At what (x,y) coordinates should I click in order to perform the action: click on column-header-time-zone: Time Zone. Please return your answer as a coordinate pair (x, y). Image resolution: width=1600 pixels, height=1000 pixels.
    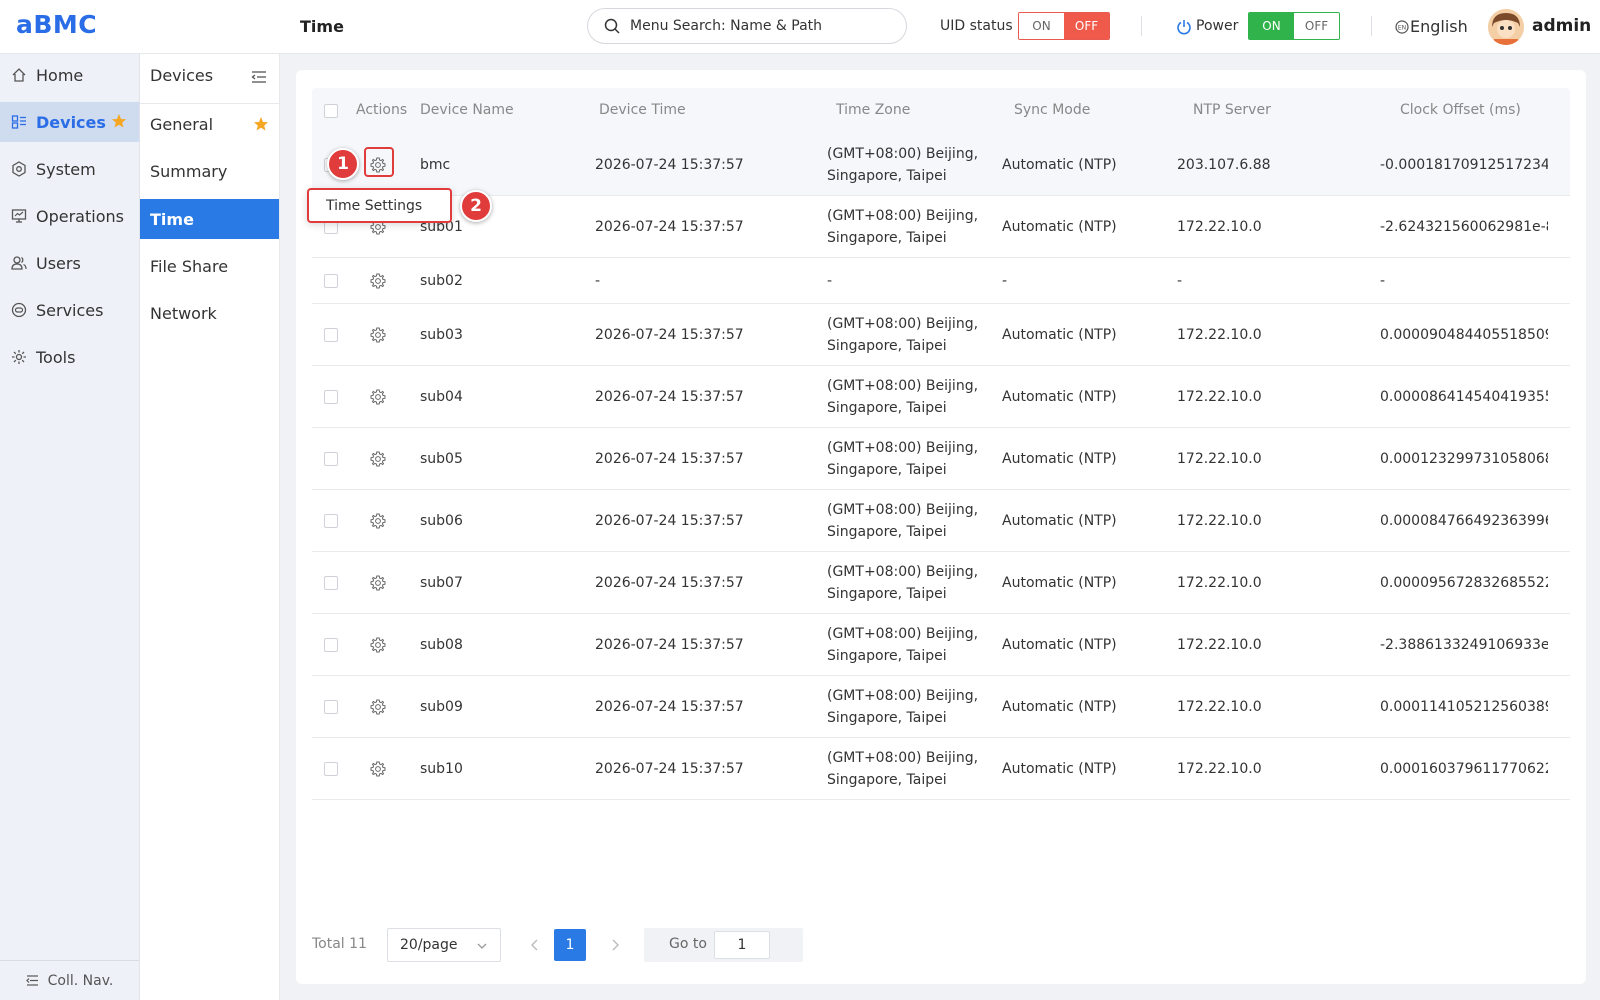
    Looking at the image, I should click on (873, 110).